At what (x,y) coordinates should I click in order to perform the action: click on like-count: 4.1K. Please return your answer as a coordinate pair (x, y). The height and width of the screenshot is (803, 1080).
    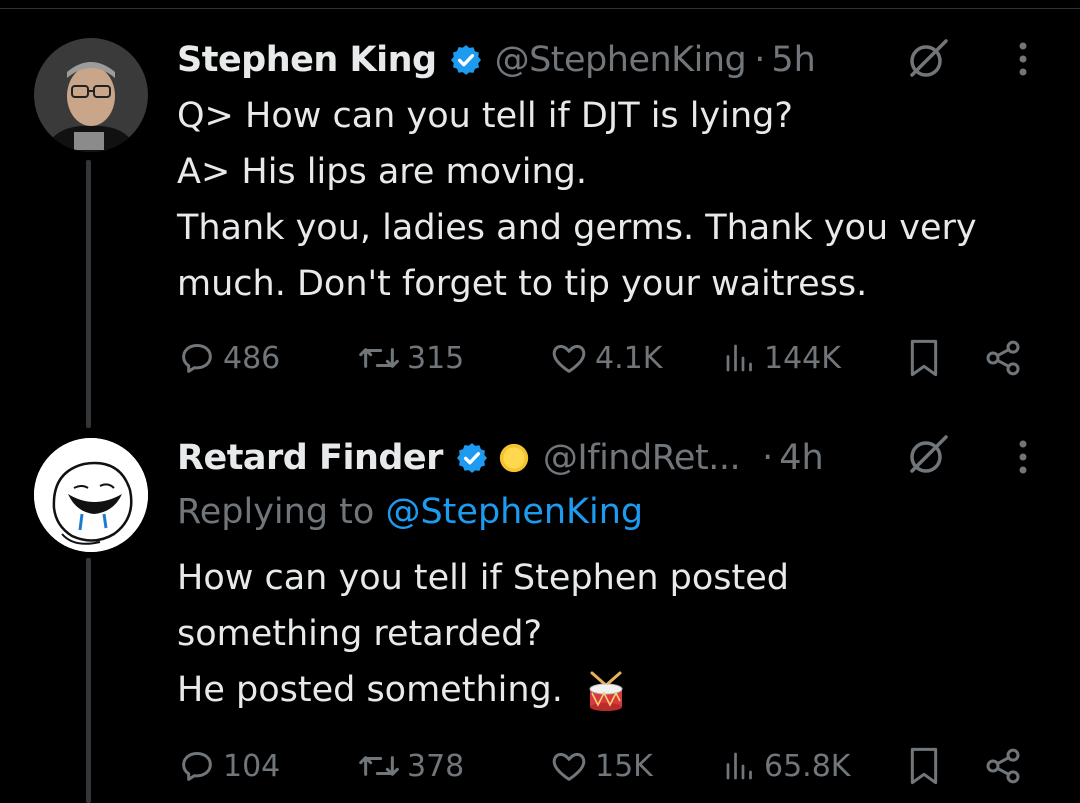
    Looking at the image, I should click on (629, 358).